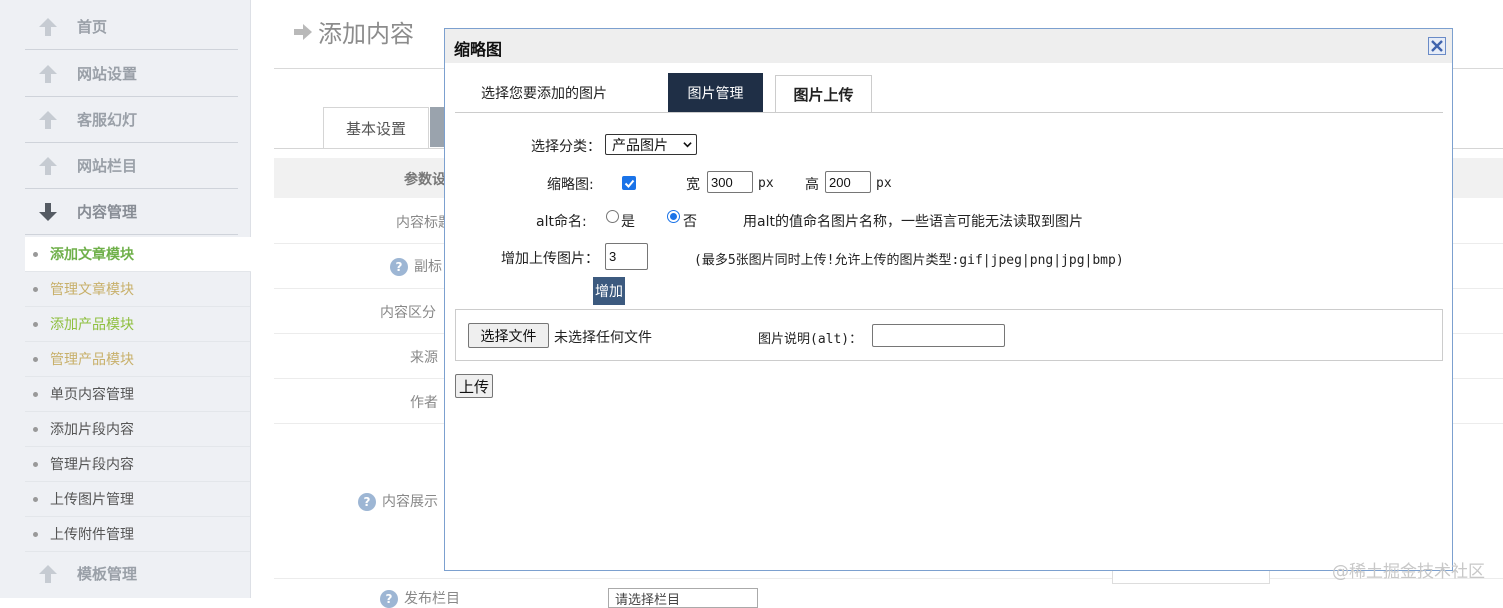 Image resolution: width=1503 pixels, height=608 pixels. I want to click on form-header-label: 参数设, so click(425, 180).